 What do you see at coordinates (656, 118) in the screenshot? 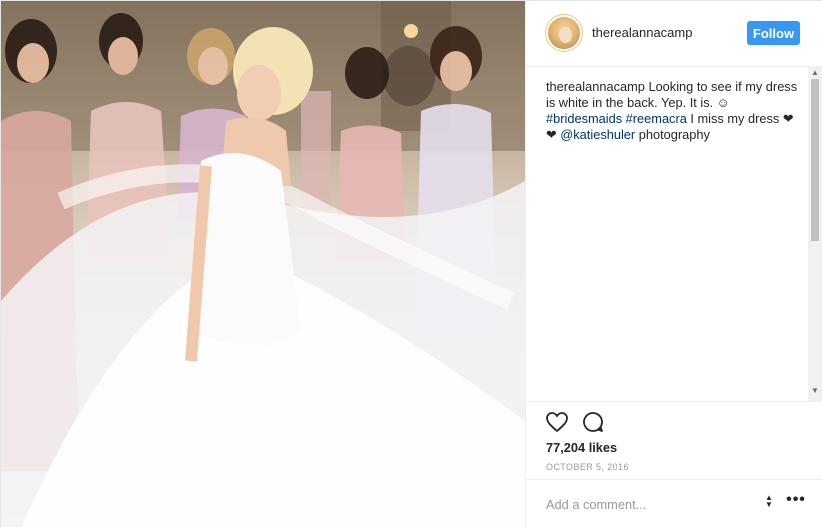
I see `hashtag-reemacra: #reemacra` at bounding box center [656, 118].